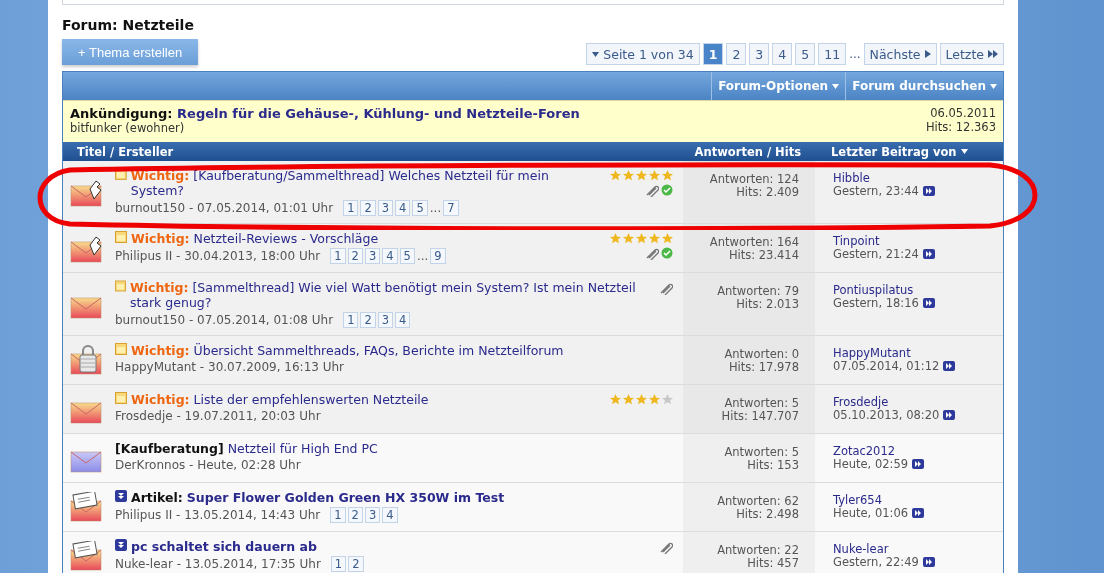 This screenshot has width=1104, height=573. What do you see at coordinates (230, 367) in the screenshot?
I see `thread-author-date: HappyMutant - 30.07.2009, 16:13 Uhr` at bounding box center [230, 367].